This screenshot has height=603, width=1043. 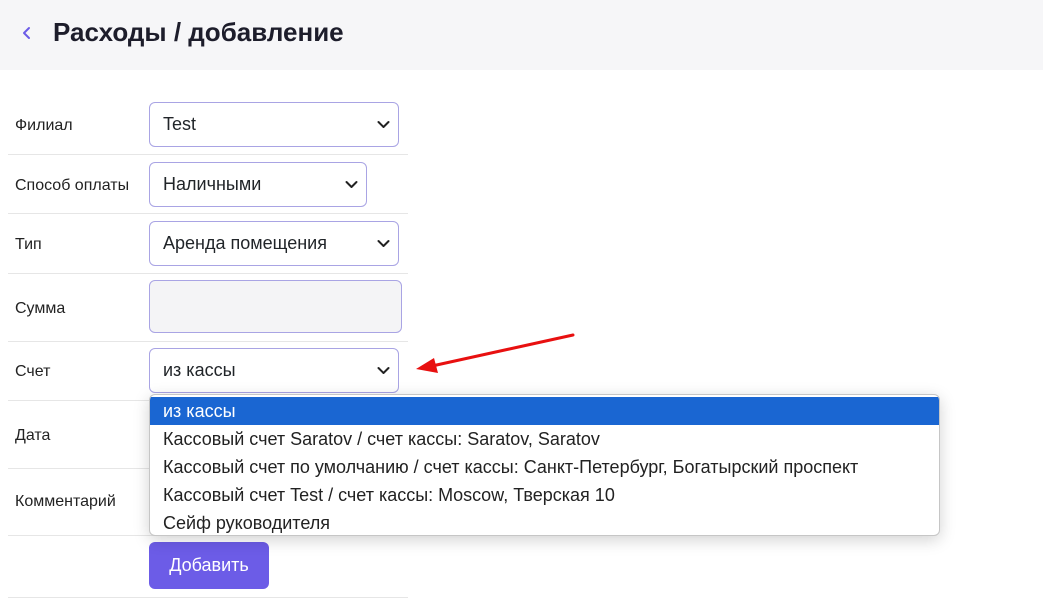 What do you see at coordinates (199, 370) in the screenshot?
I see `account-select-value: из кассы` at bounding box center [199, 370].